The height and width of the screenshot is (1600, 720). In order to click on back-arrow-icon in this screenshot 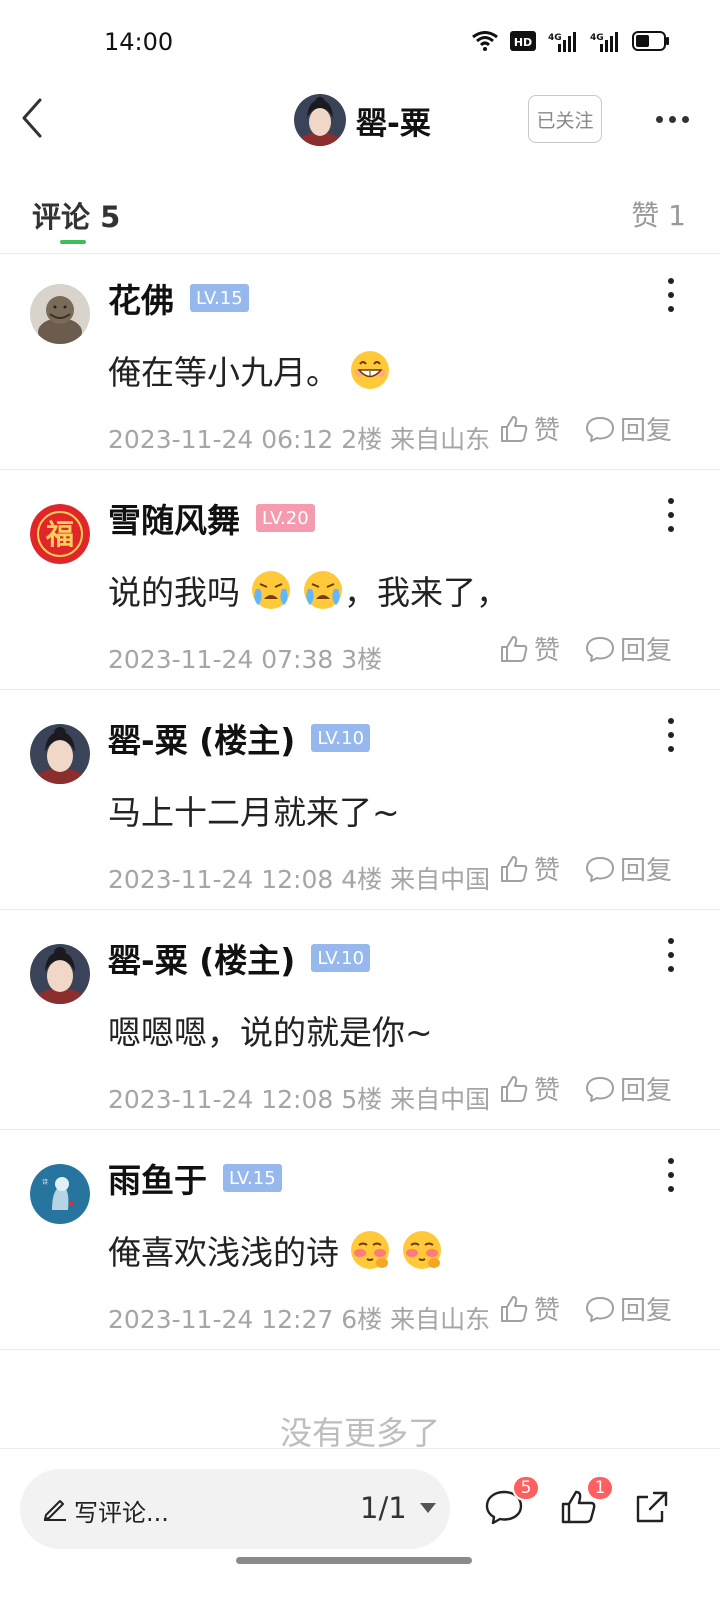, I will do `click(33, 118)`.